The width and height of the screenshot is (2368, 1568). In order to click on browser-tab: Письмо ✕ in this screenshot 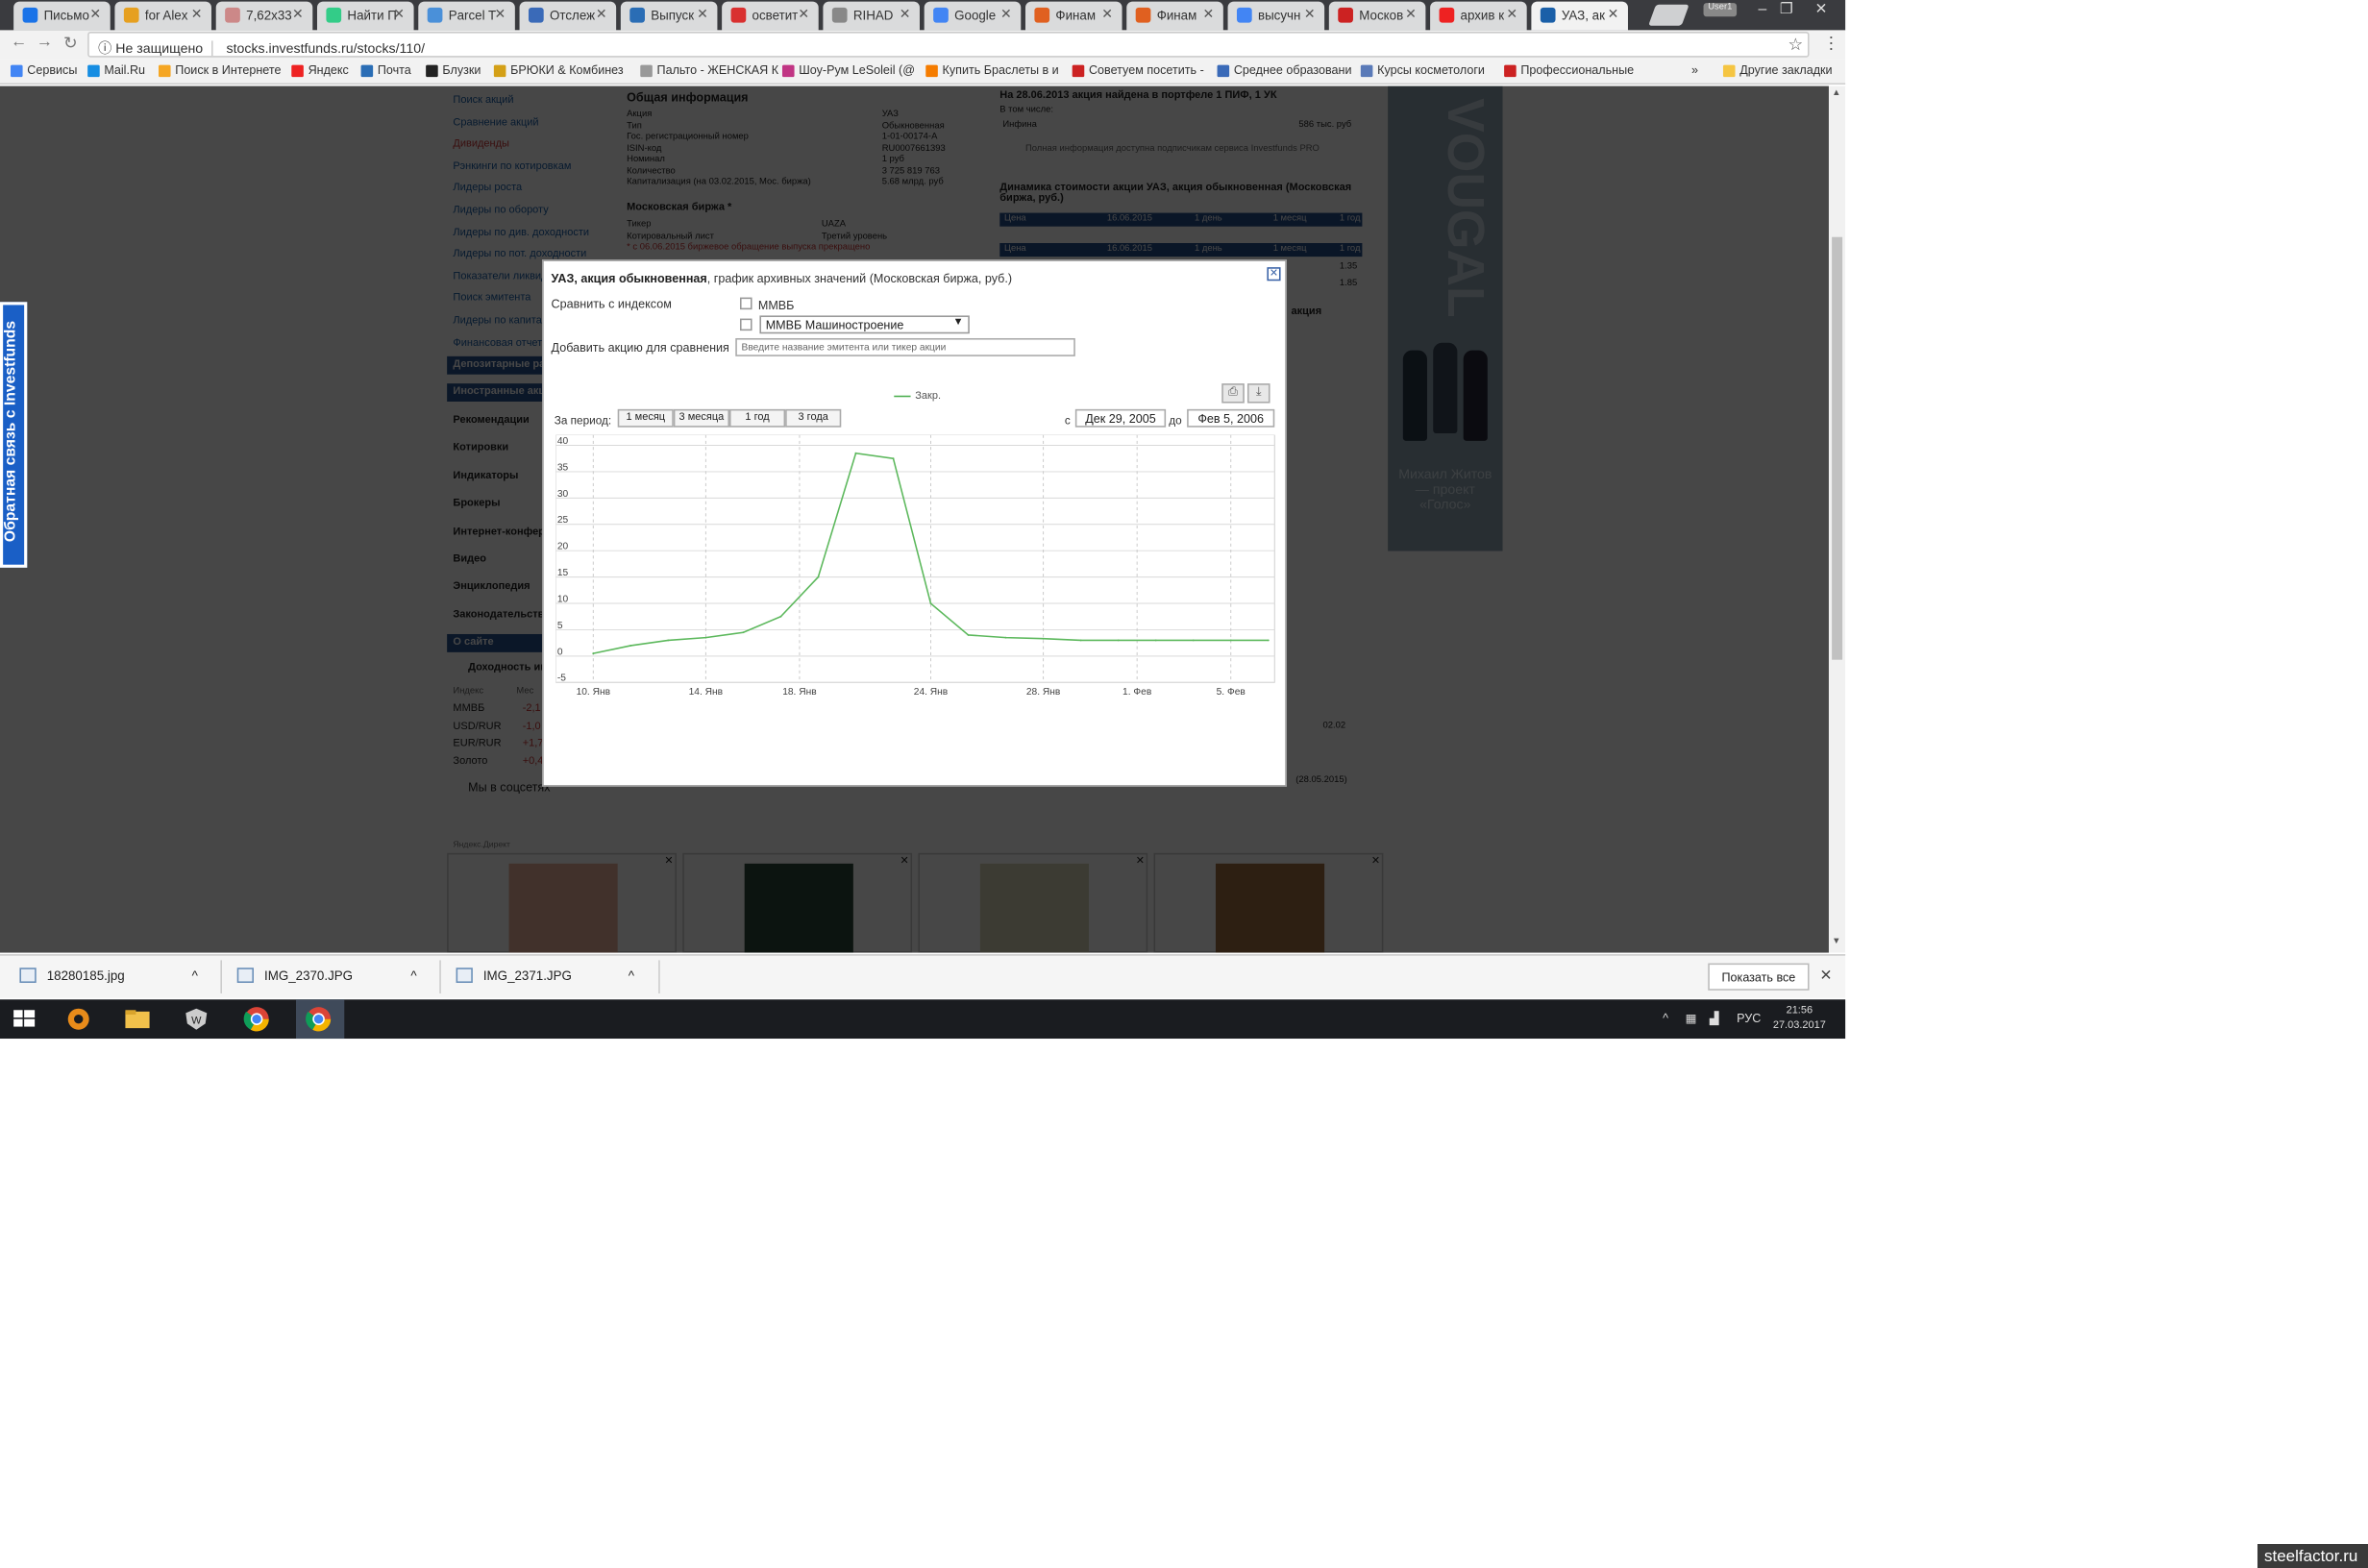, I will do `click(62, 16)`.